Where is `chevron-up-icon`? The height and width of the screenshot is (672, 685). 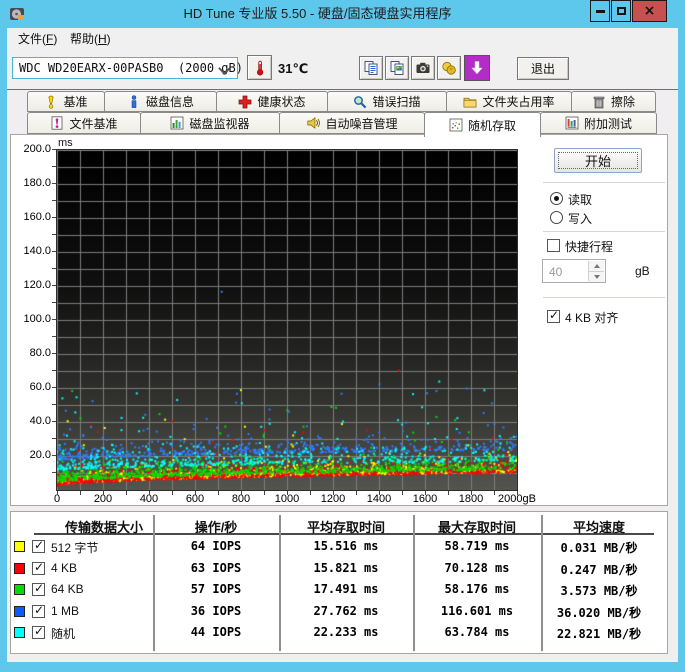 chevron-up-icon is located at coordinates (596, 266).